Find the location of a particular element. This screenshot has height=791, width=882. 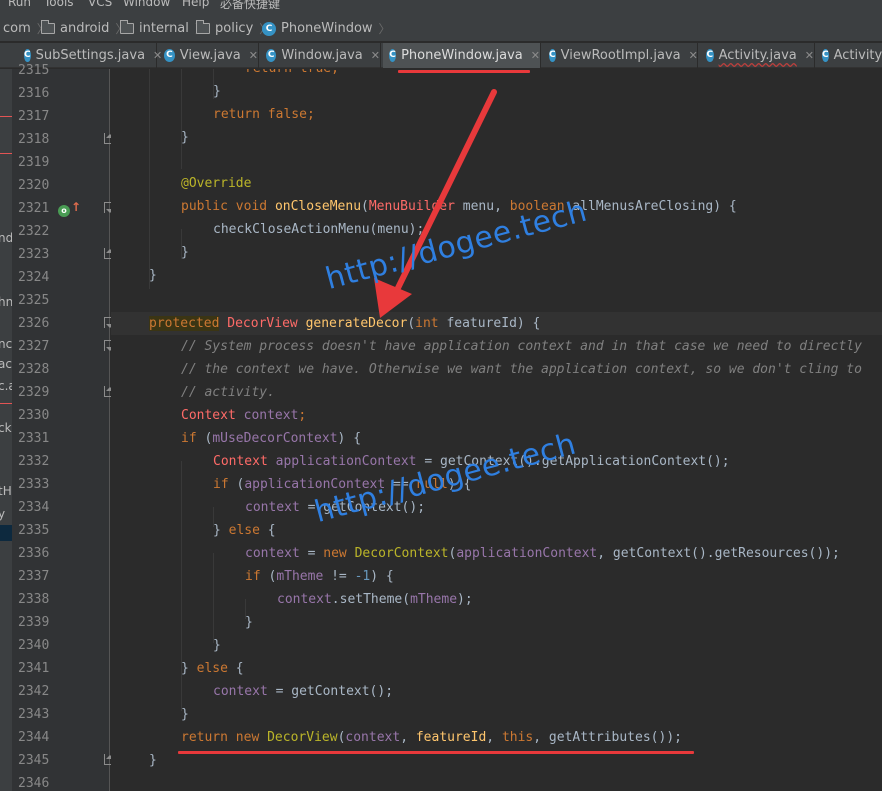

code-token: int is located at coordinates (427, 323).